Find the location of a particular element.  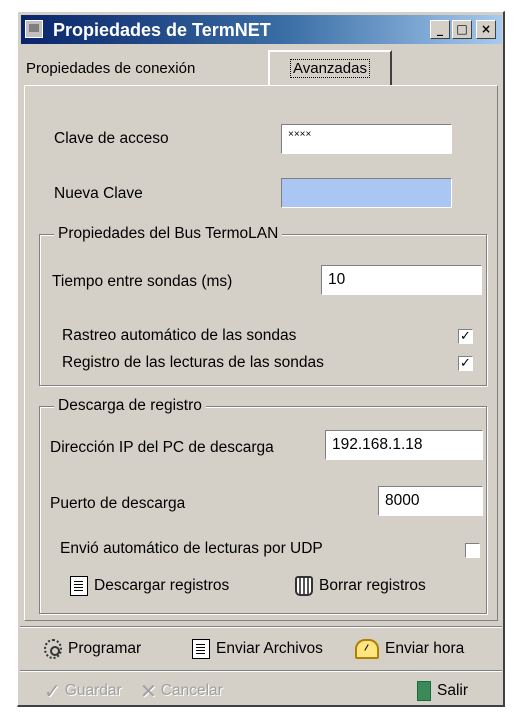

save-label: Guardar is located at coordinates (93, 690).